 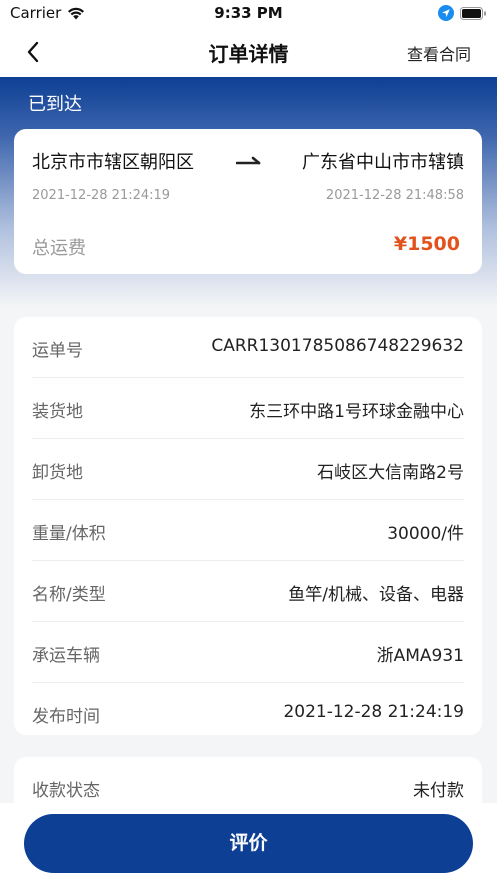 What do you see at coordinates (55, 104) in the screenshot?
I see `order-status: 已到达` at bounding box center [55, 104].